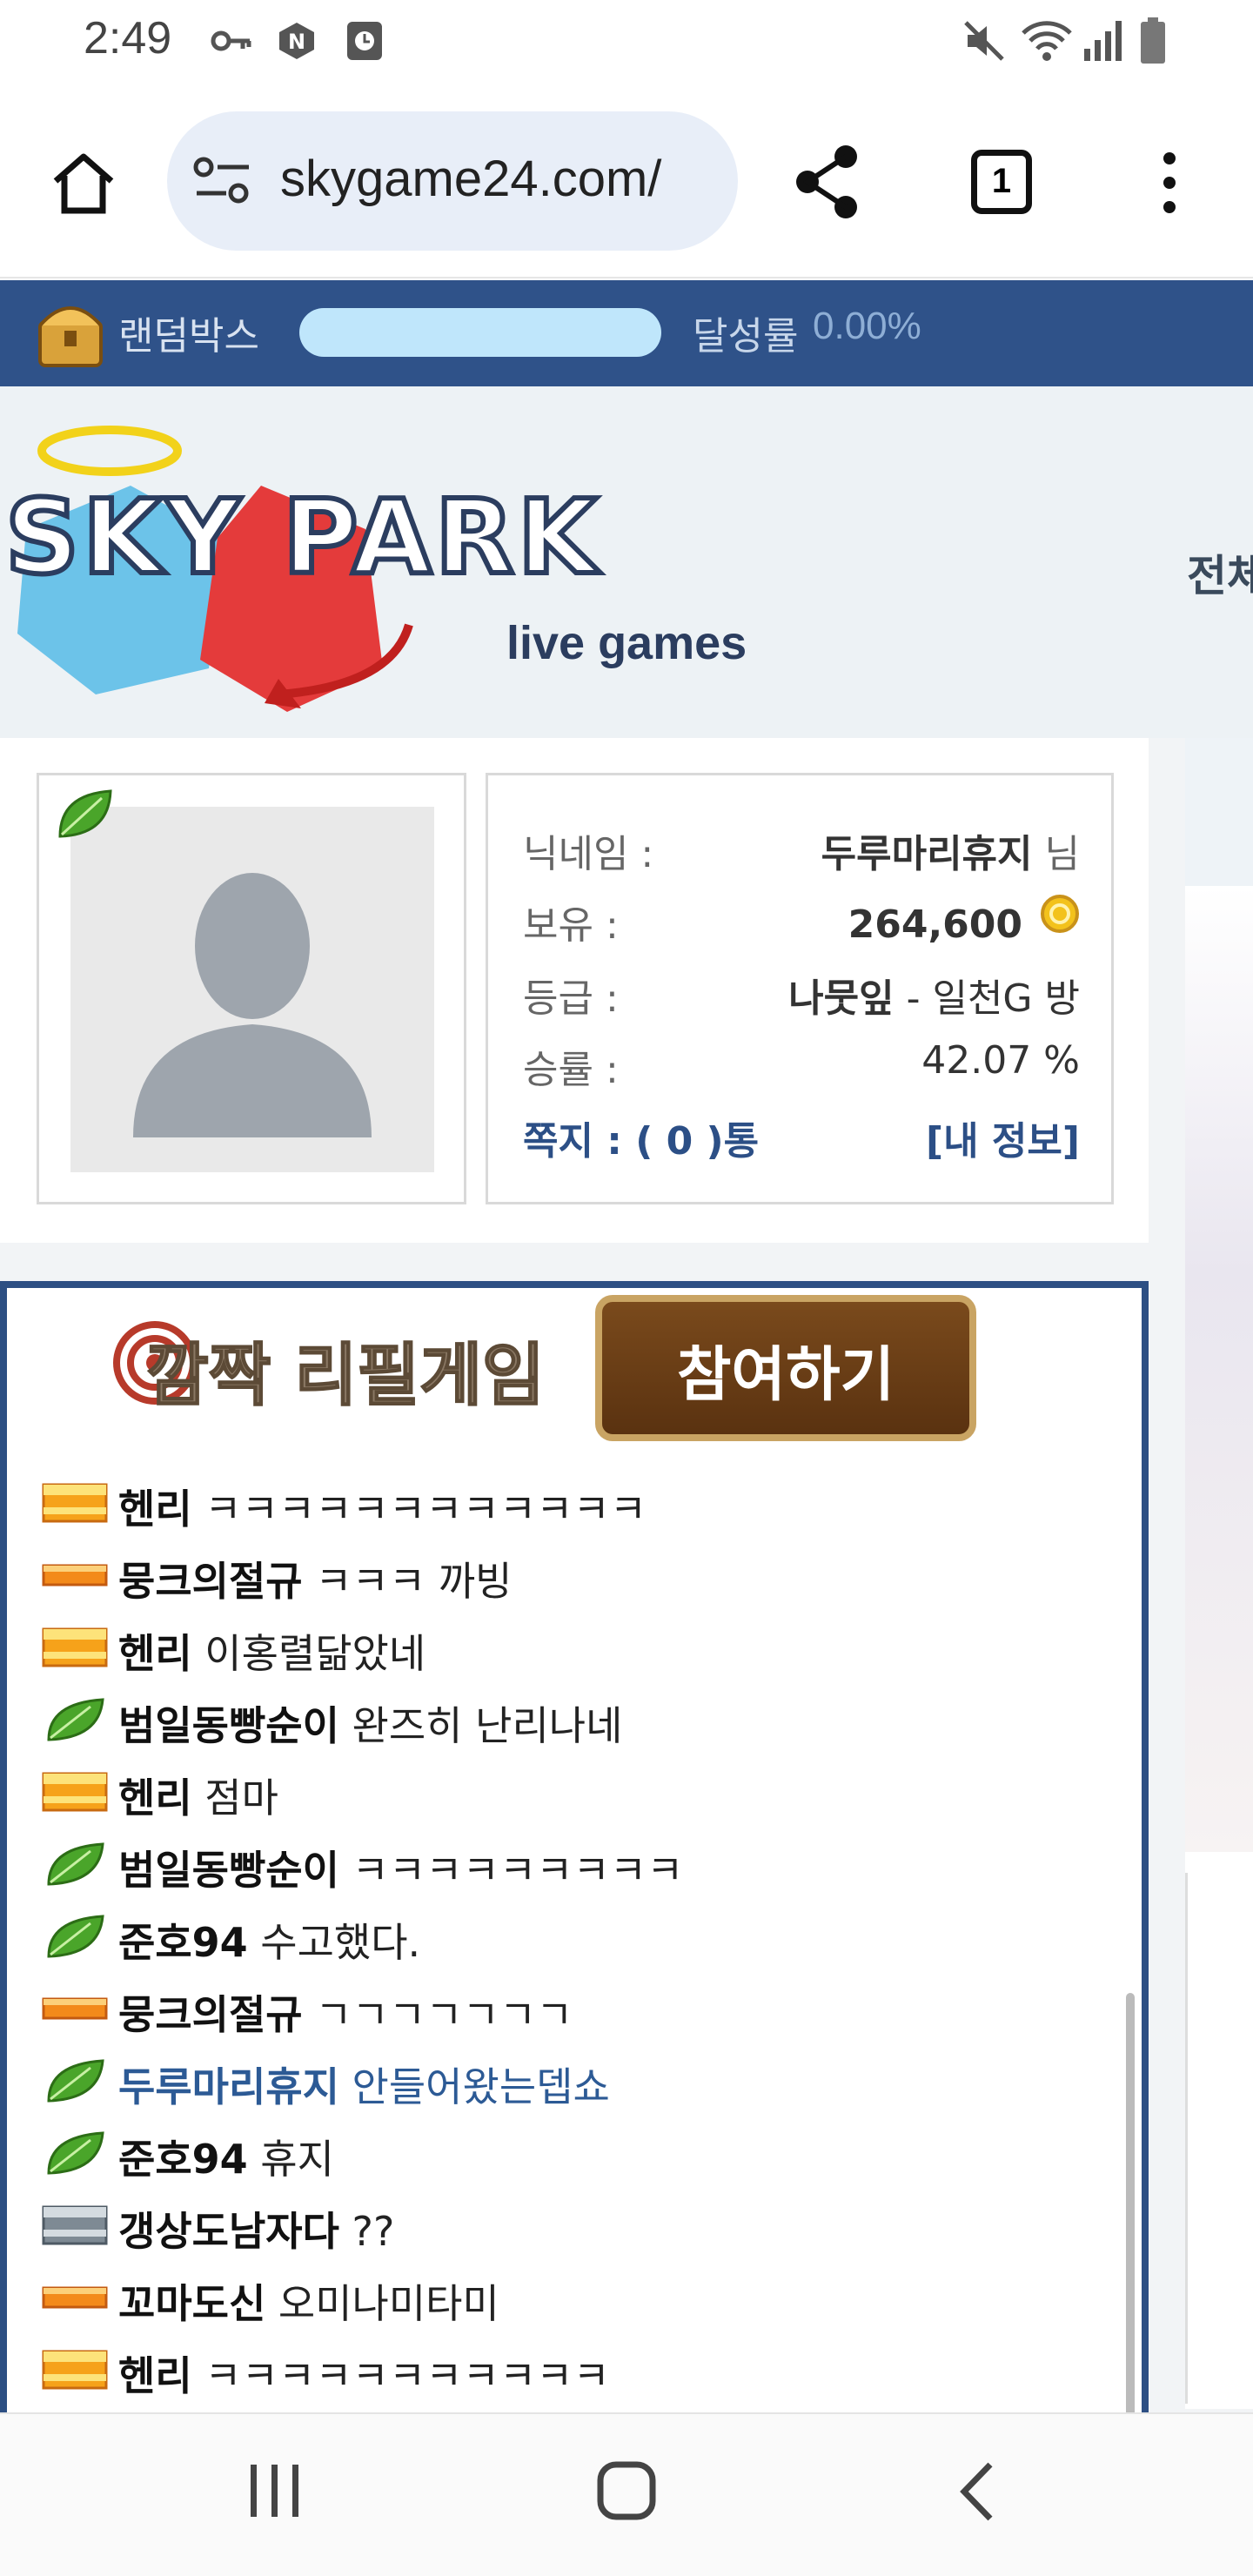 The height and width of the screenshot is (2576, 1253). I want to click on chat-message: ??, so click(366, 2232).